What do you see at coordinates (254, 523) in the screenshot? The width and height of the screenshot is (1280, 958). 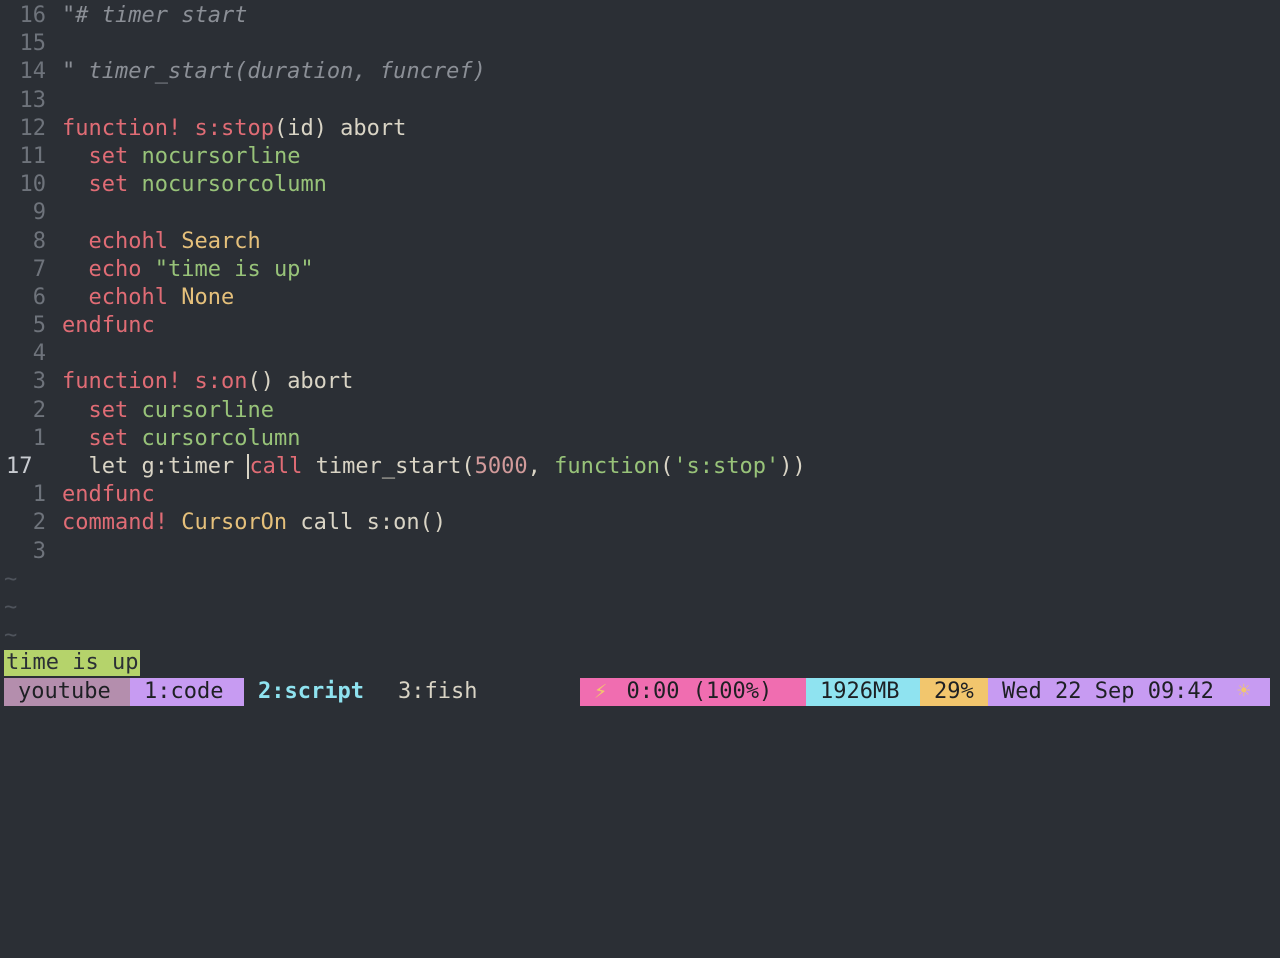 I see `code-text: command! CursorOn call s:on()` at bounding box center [254, 523].